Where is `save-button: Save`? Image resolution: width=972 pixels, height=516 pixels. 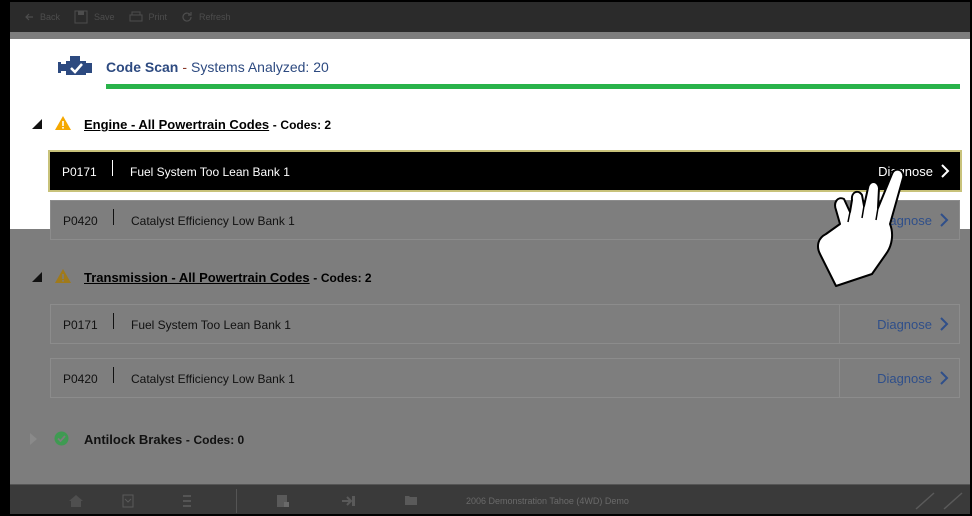
save-button: Save is located at coordinates (94, 17).